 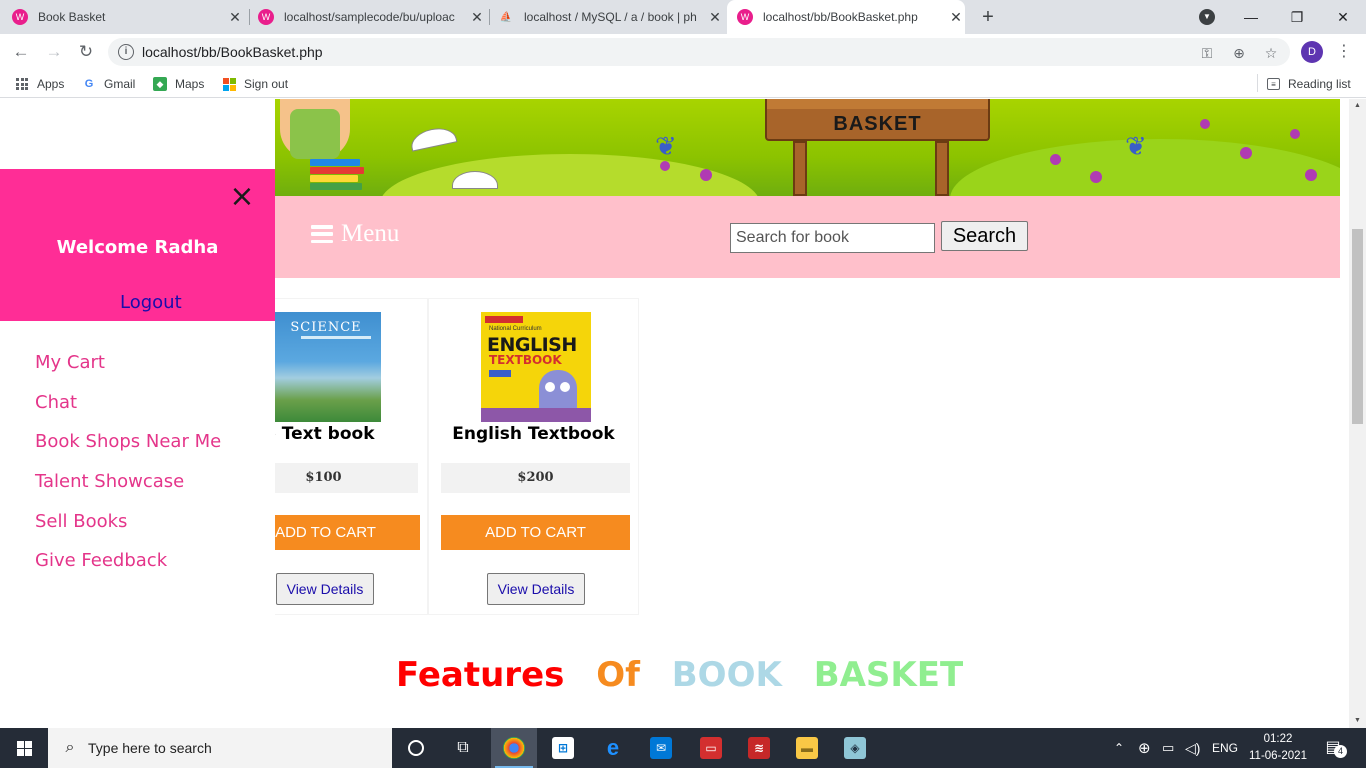 I want to click on site-info-icon: i, so click(x=126, y=52).